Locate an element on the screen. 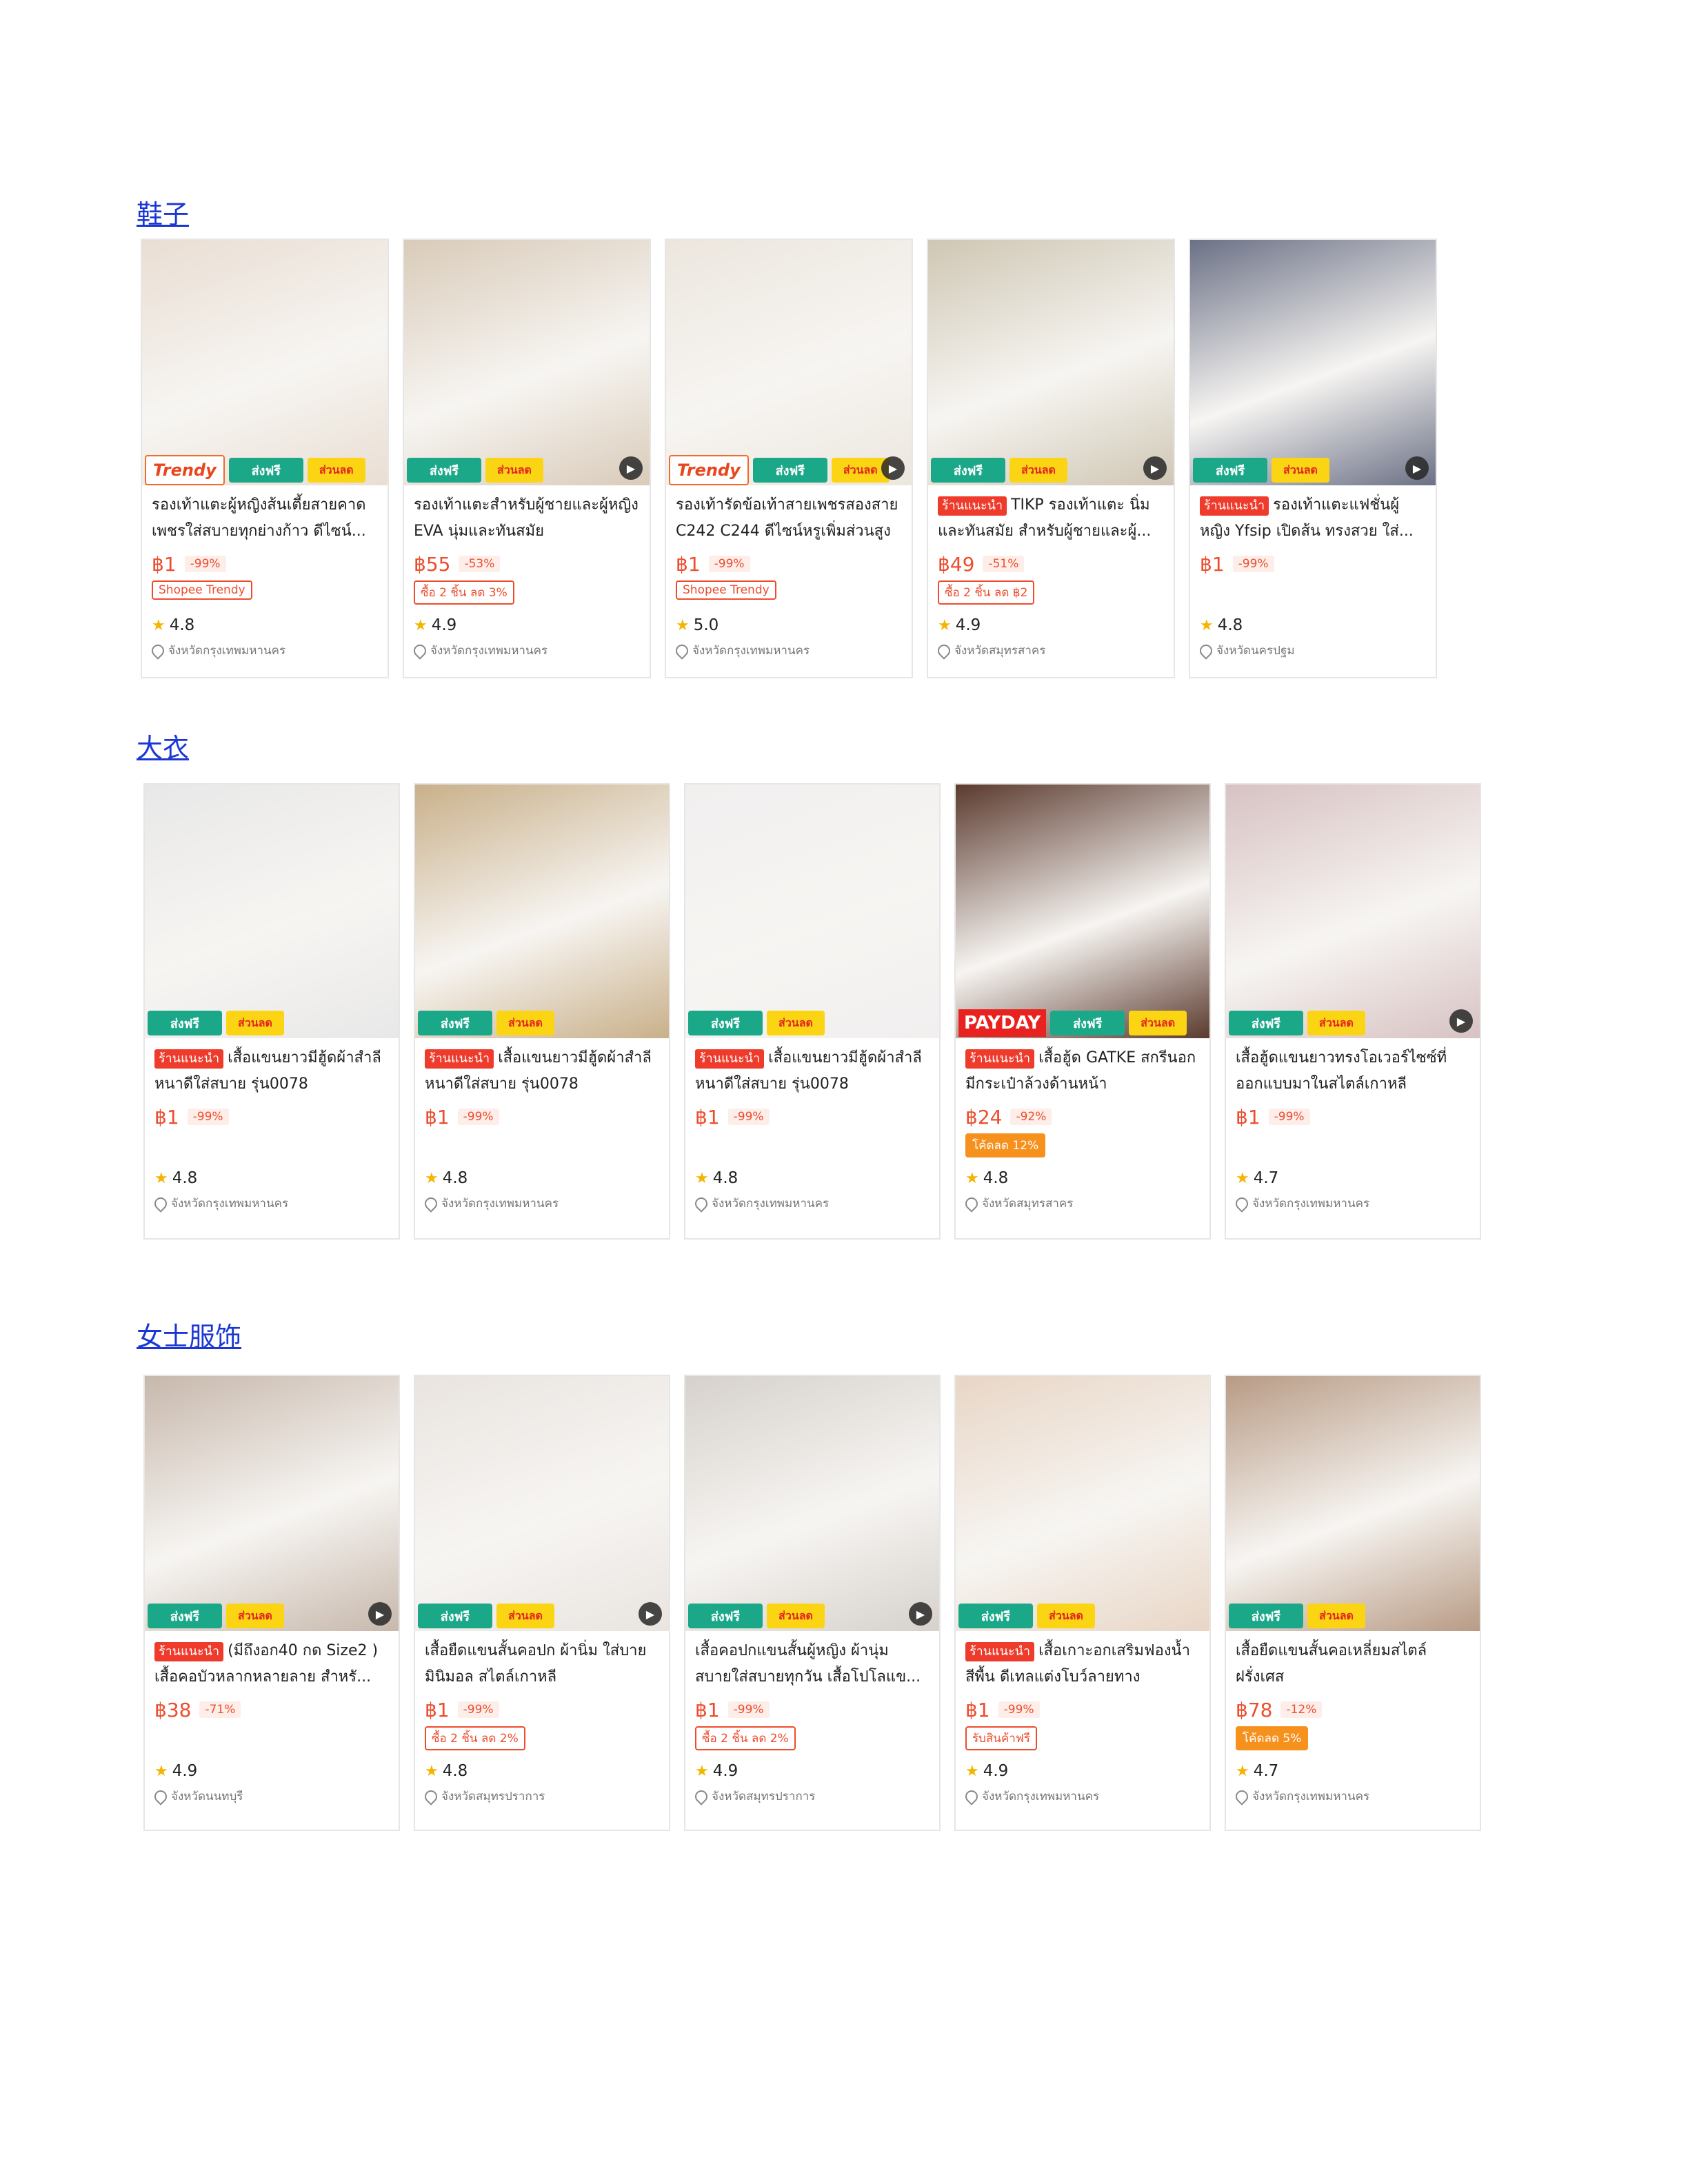 The width and height of the screenshot is (1688, 2184). rating-value: 4.8 is located at coordinates (996, 1178).